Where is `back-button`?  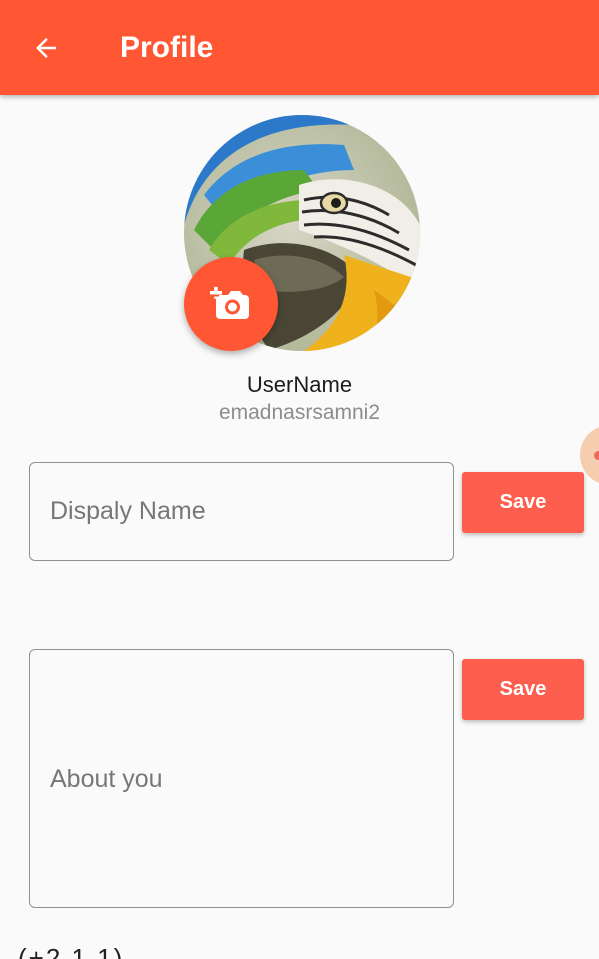 back-button is located at coordinates (46, 48).